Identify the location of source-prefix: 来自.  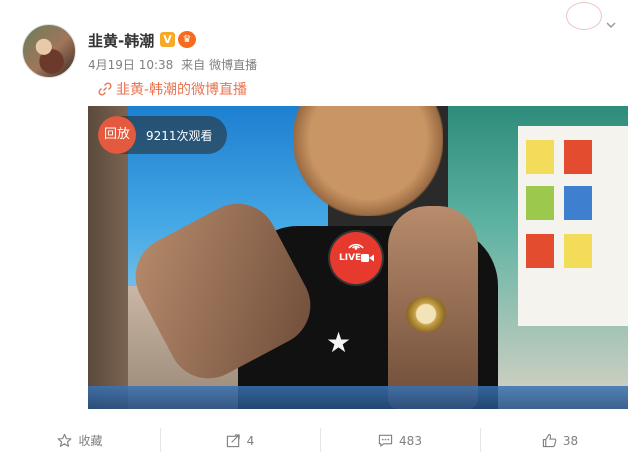
(193, 65).